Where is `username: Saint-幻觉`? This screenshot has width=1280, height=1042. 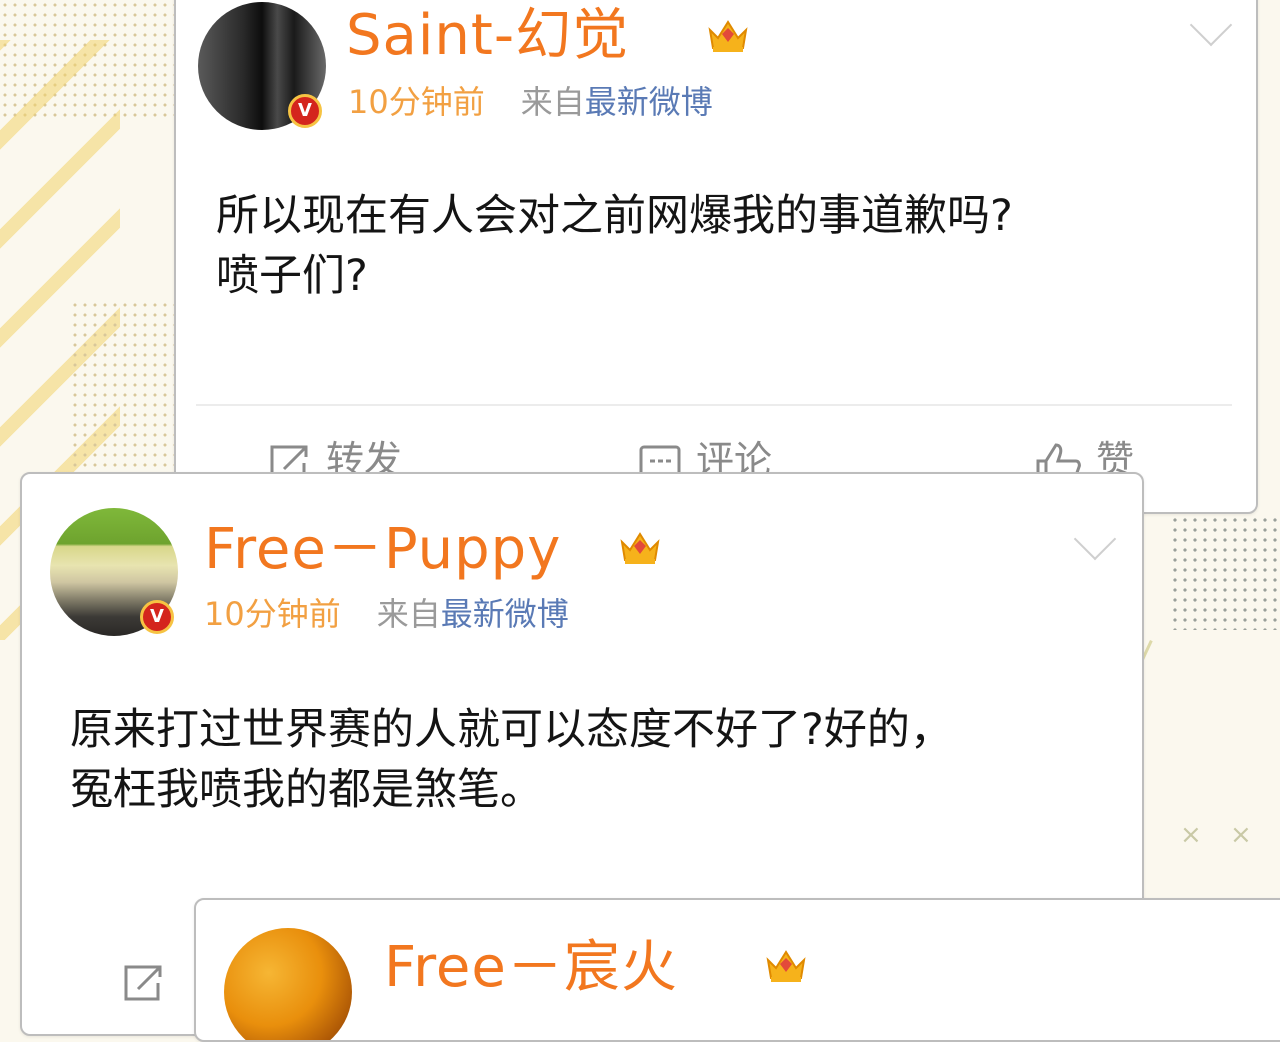
username: Saint-幻觉 is located at coordinates (487, 36).